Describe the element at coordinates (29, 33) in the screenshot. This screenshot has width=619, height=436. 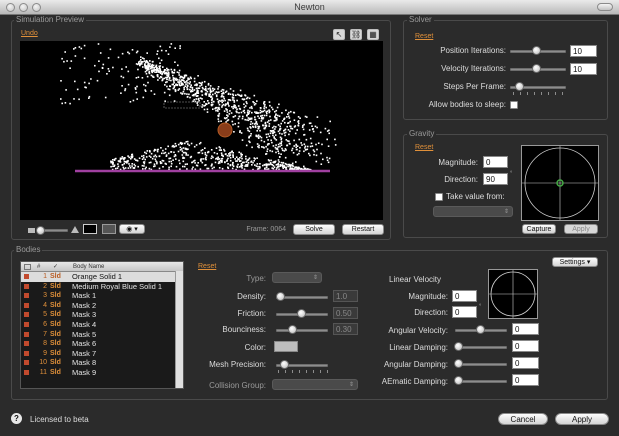
I see `undo-link: Undo` at that location.